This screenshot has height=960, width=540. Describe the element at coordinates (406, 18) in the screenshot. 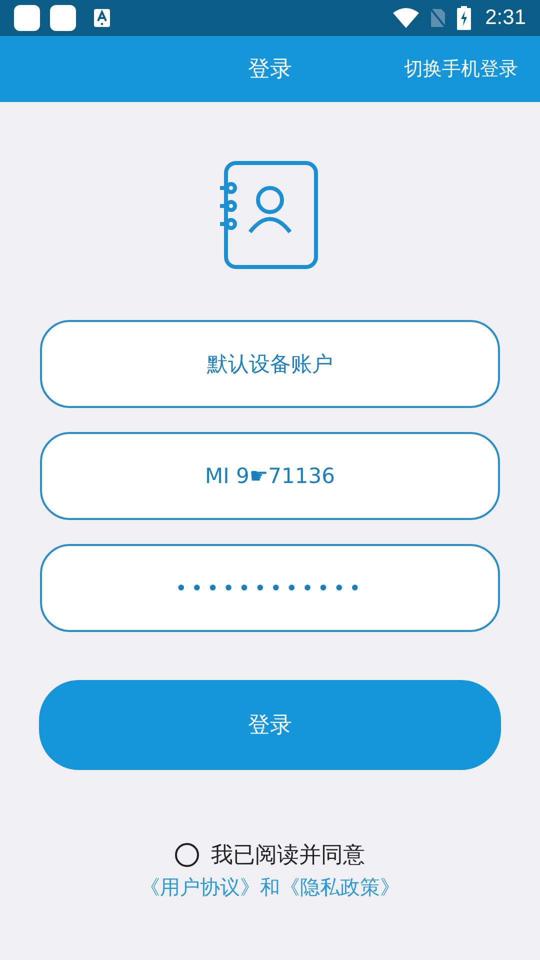

I see `wifi-icon` at that location.